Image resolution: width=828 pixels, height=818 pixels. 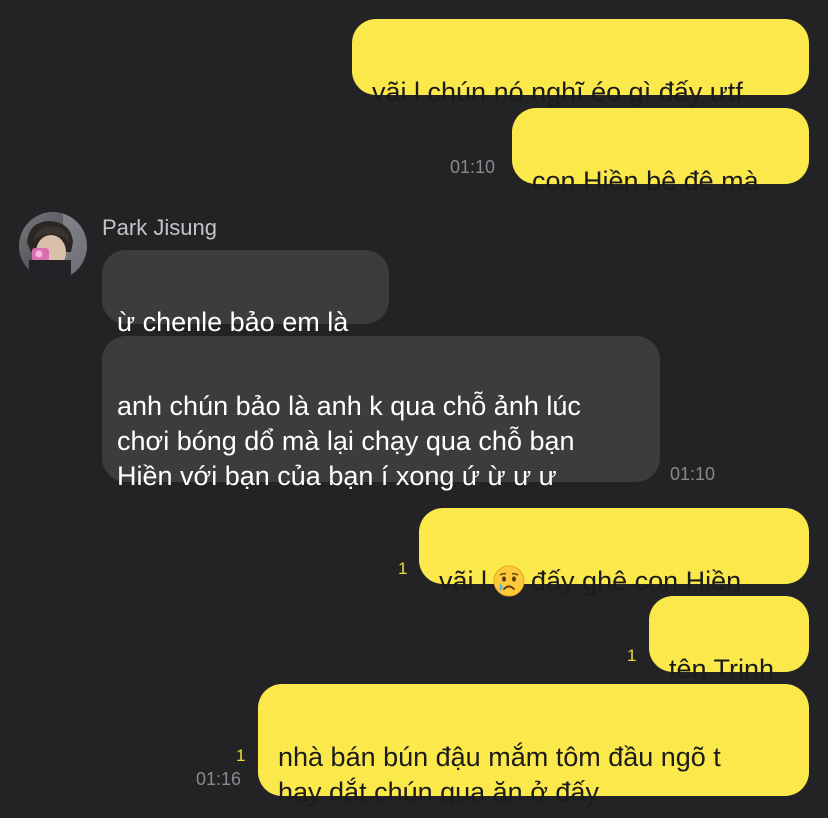 What do you see at coordinates (159, 227) in the screenshot?
I see `sender-name: Park Jisung` at bounding box center [159, 227].